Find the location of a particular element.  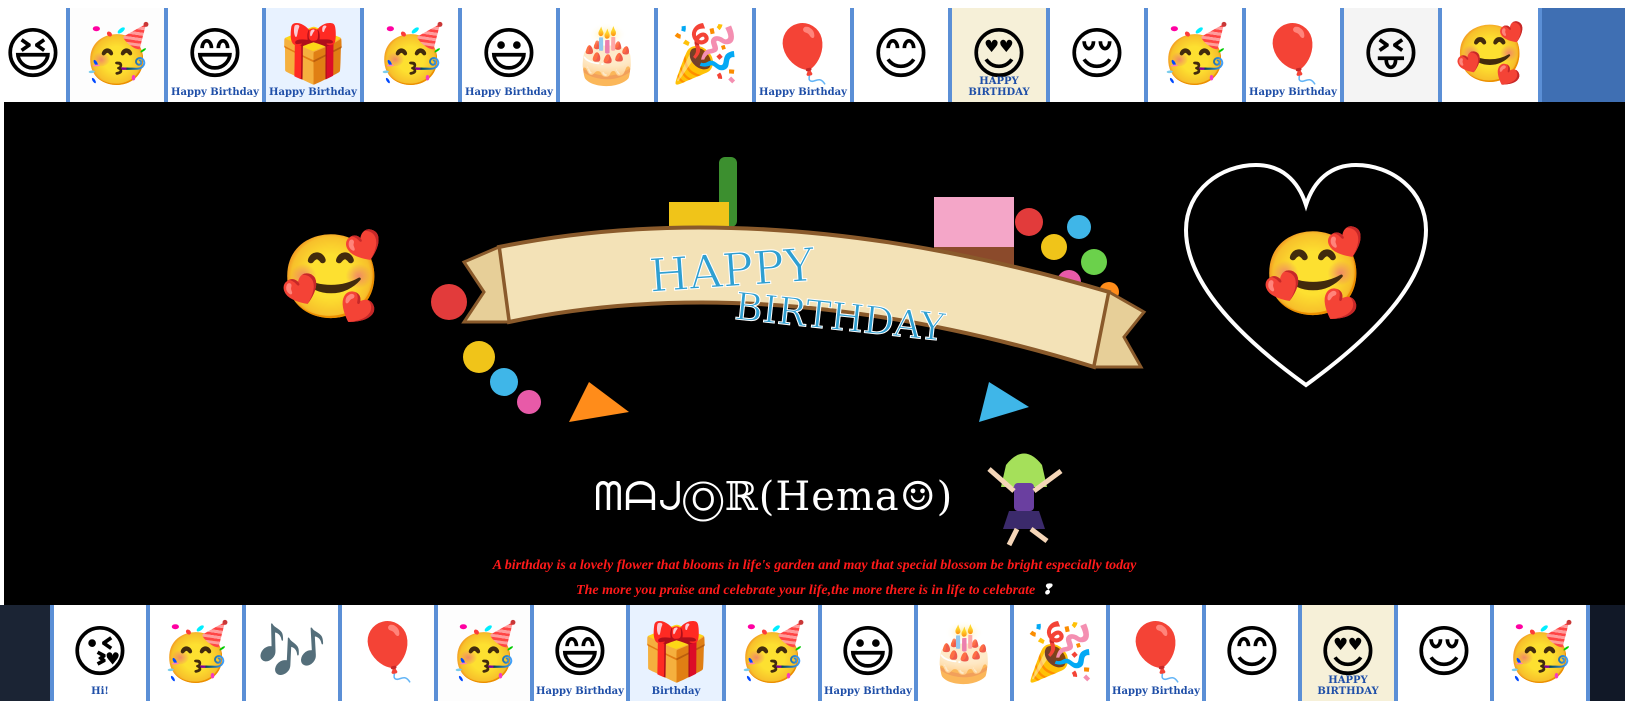

emoji-balloon-icon: 🎈 is located at coordinates (388, 652).